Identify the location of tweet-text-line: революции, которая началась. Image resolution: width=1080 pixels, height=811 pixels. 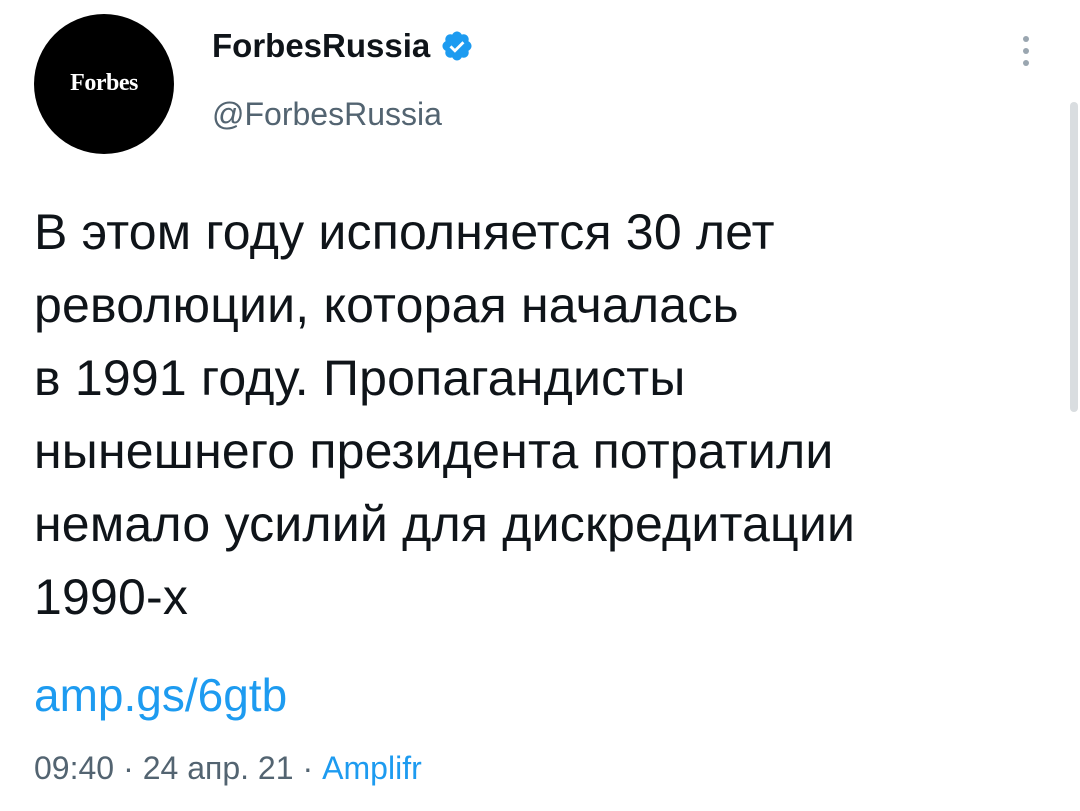
(386, 305).